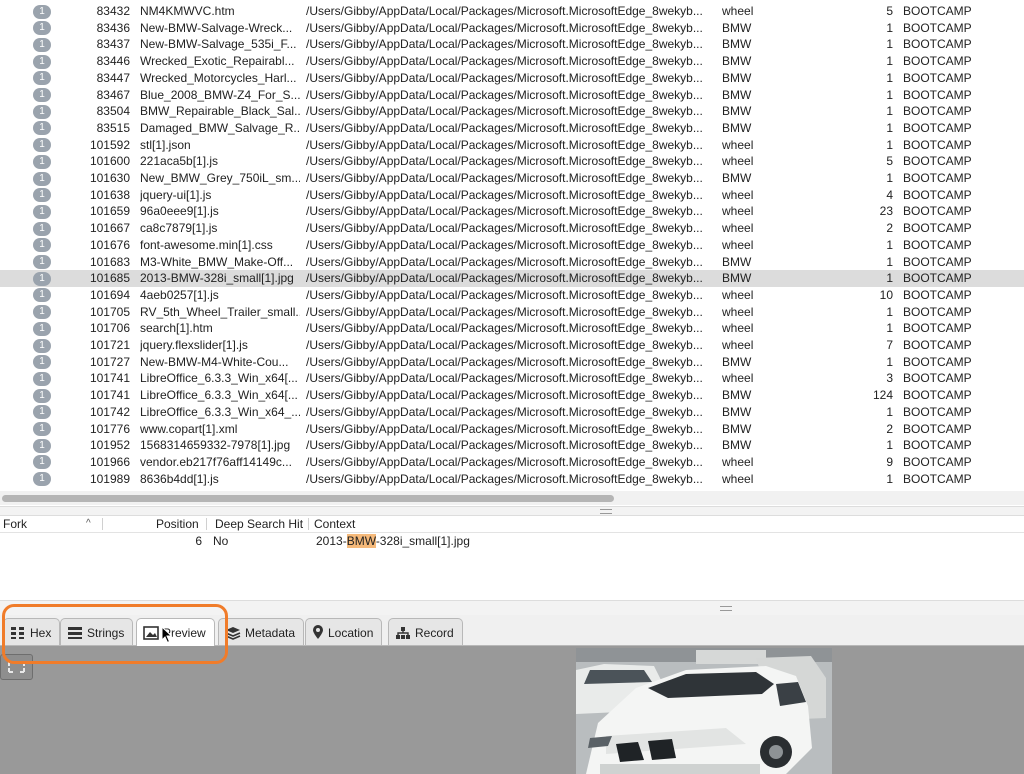  I want to click on tab-label: Strings, so click(106, 632).